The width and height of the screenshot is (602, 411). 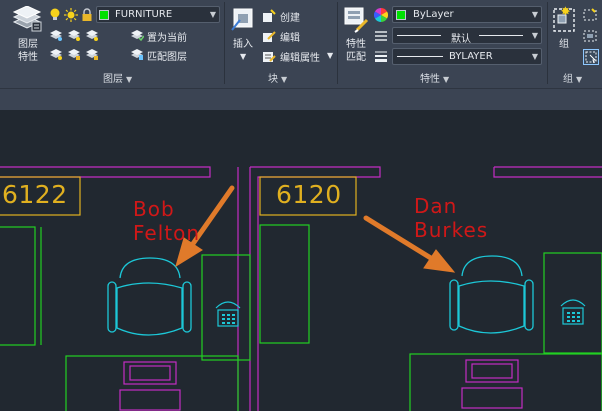 I want to click on insert-block-icon, so click(x=243, y=20).